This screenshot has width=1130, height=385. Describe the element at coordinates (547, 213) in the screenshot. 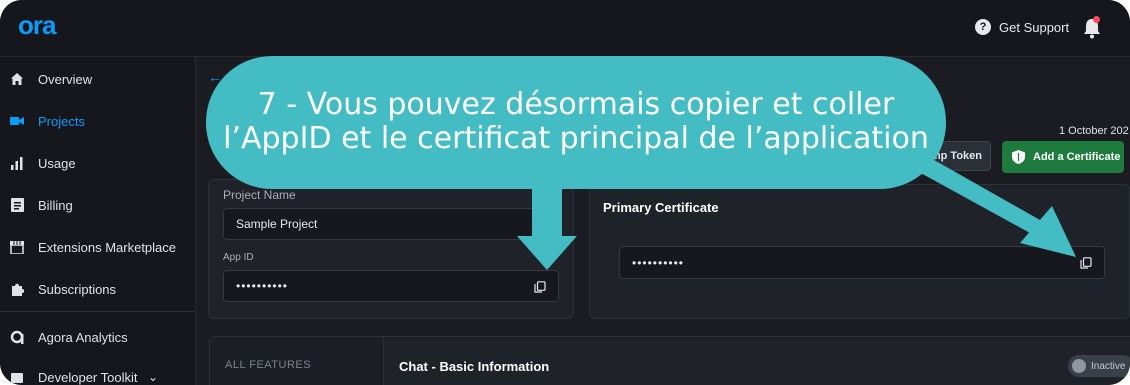

I see `arrow-down-shaft` at that location.